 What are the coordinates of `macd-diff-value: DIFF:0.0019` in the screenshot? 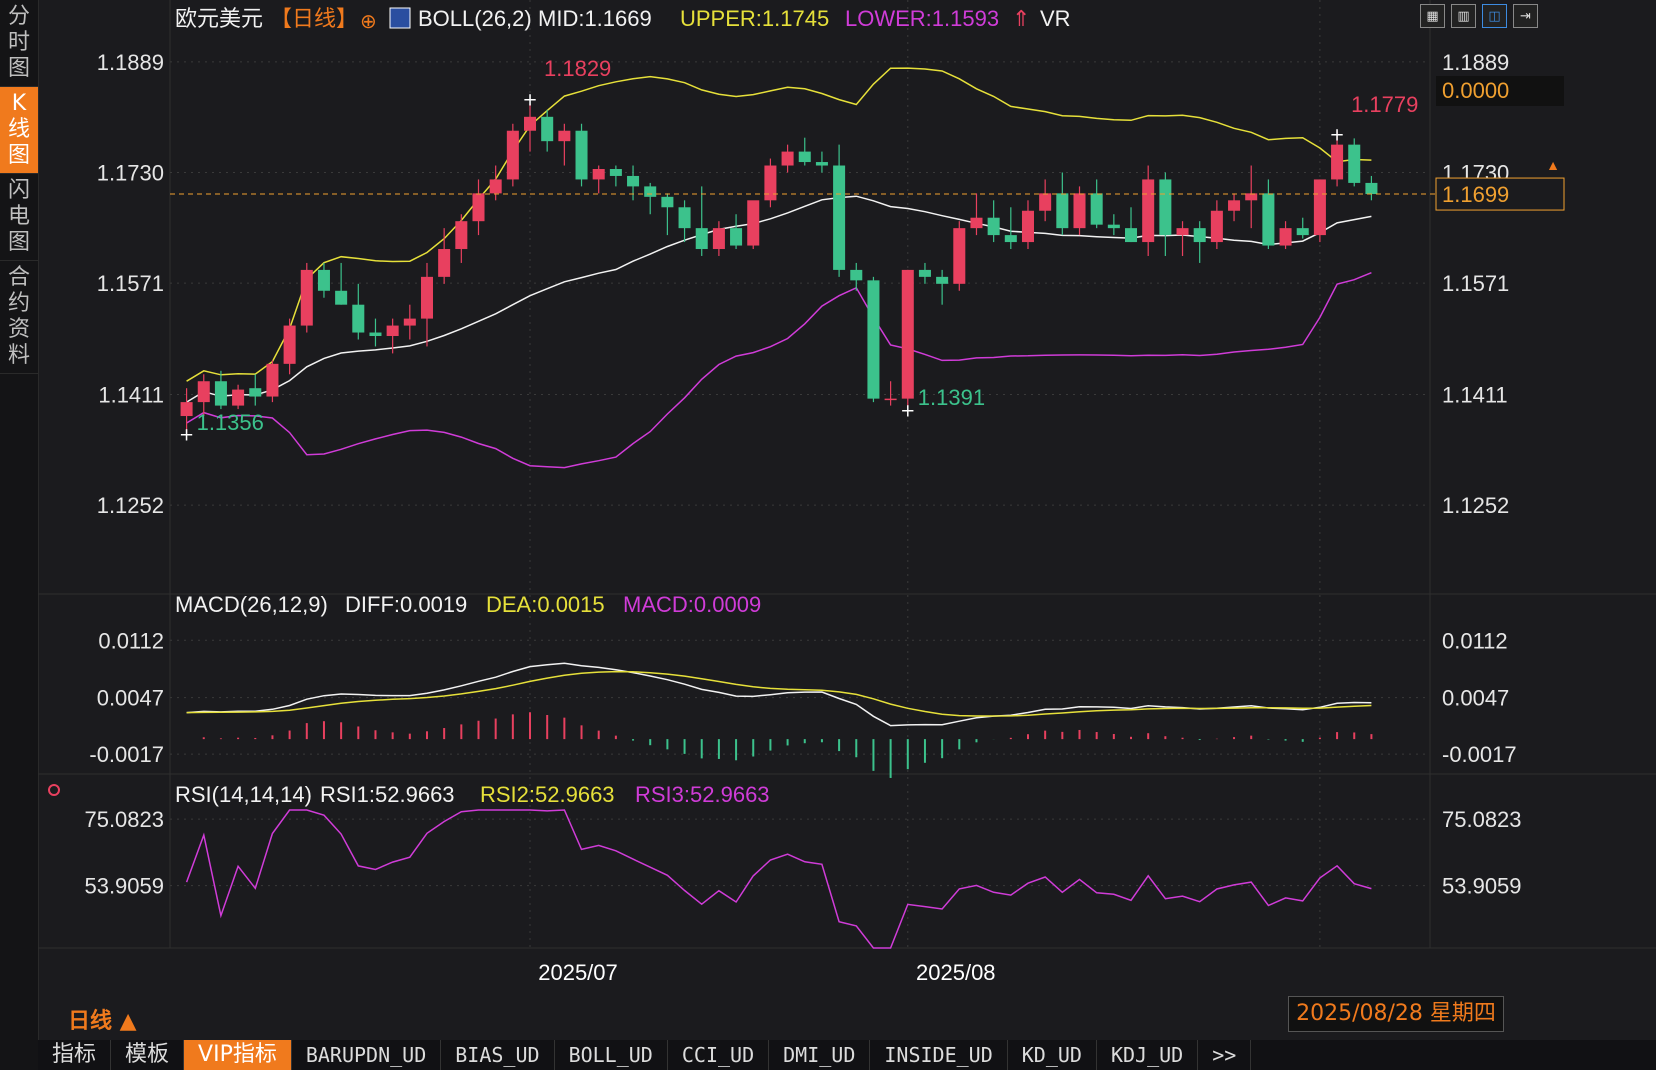 It's located at (406, 604).